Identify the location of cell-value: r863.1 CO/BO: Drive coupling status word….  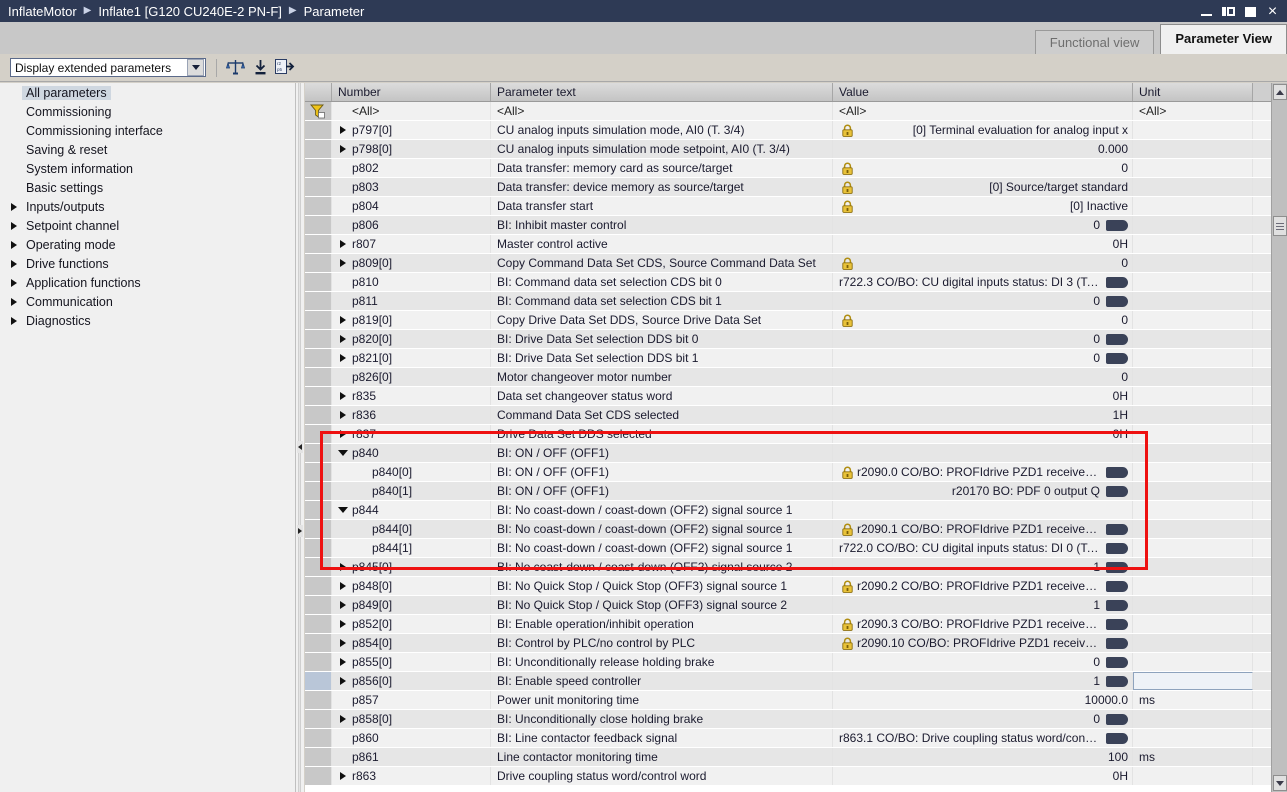
(983, 738).